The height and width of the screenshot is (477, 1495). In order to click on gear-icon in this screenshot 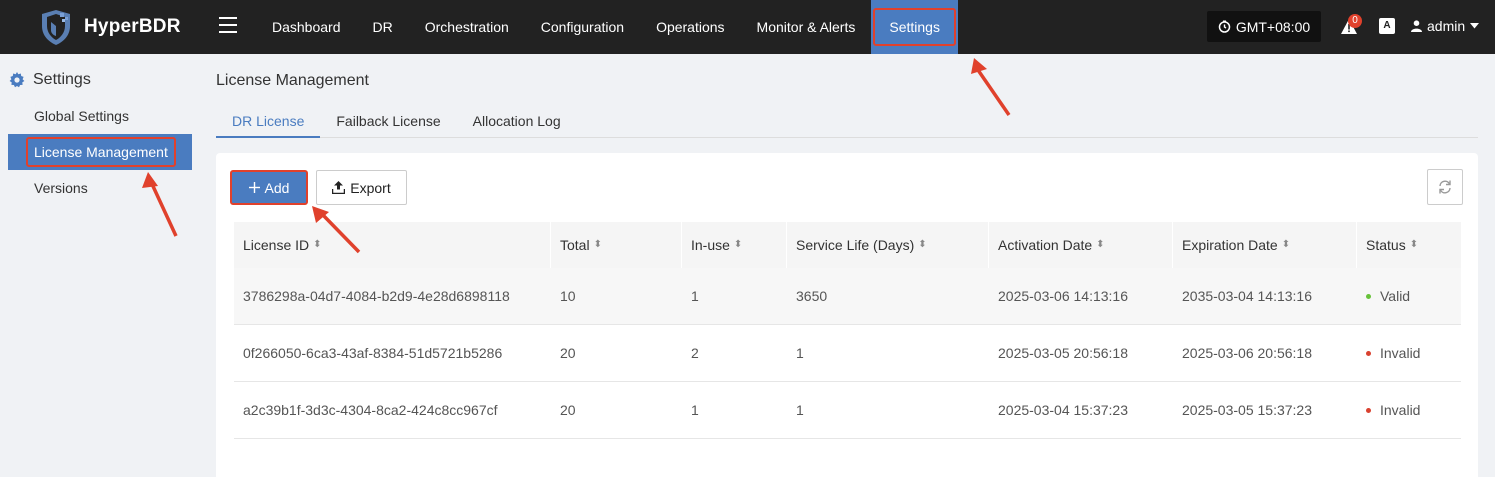, I will do `click(17, 80)`.